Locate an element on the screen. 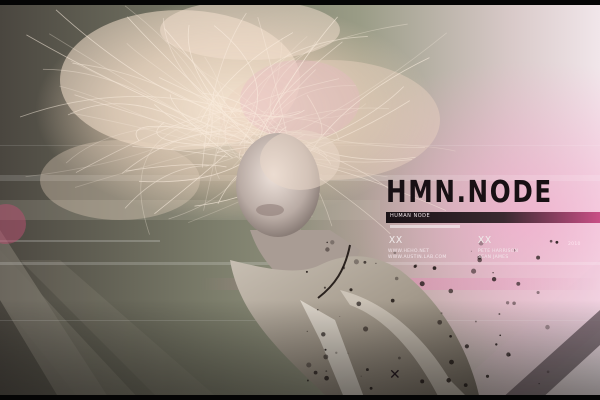 This screenshot has height=400, width=600. artwork-title: HMN.NODE is located at coordinates (469, 192).